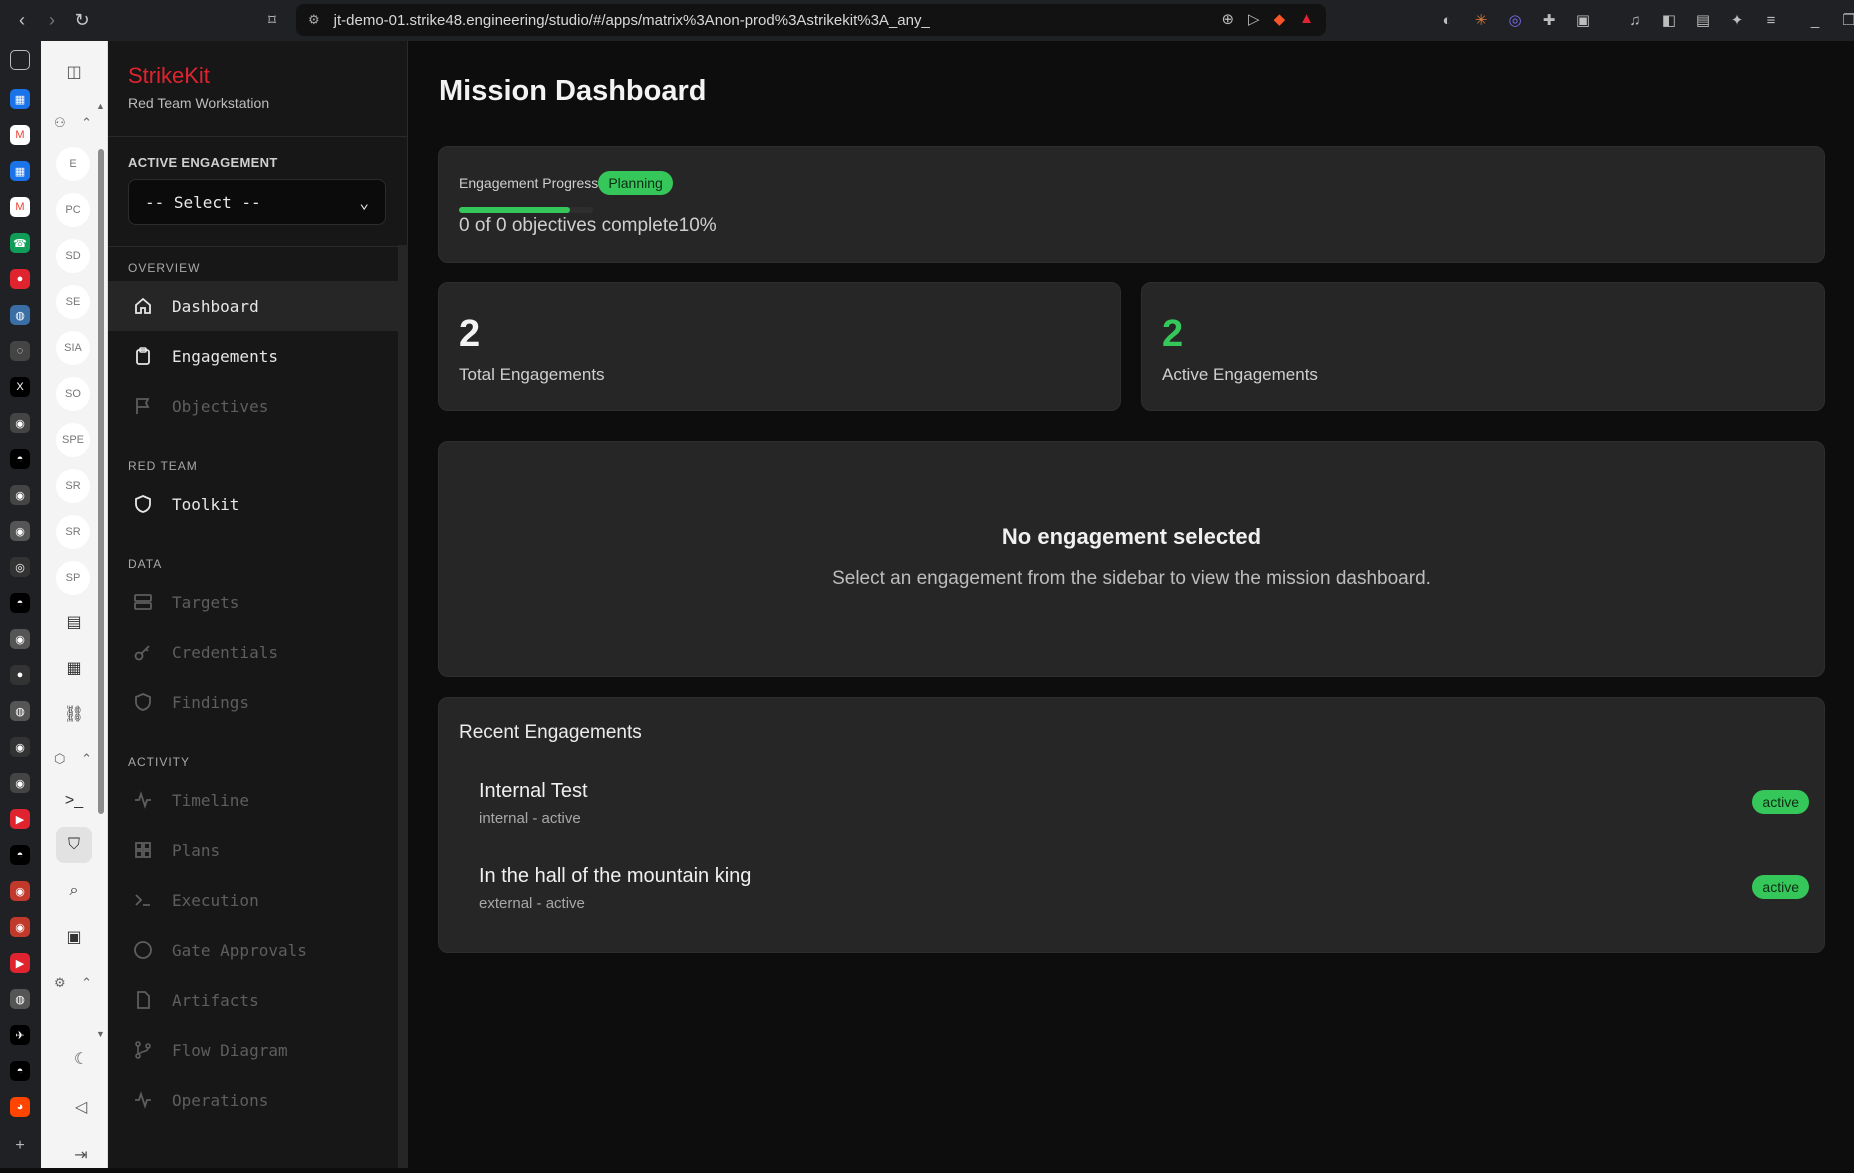 The image size is (1854, 1173). What do you see at coordinates (253, 356) in the screenshot?
I see `sidebar-item-engagements: Engagements` at bounding box center [253, 356].